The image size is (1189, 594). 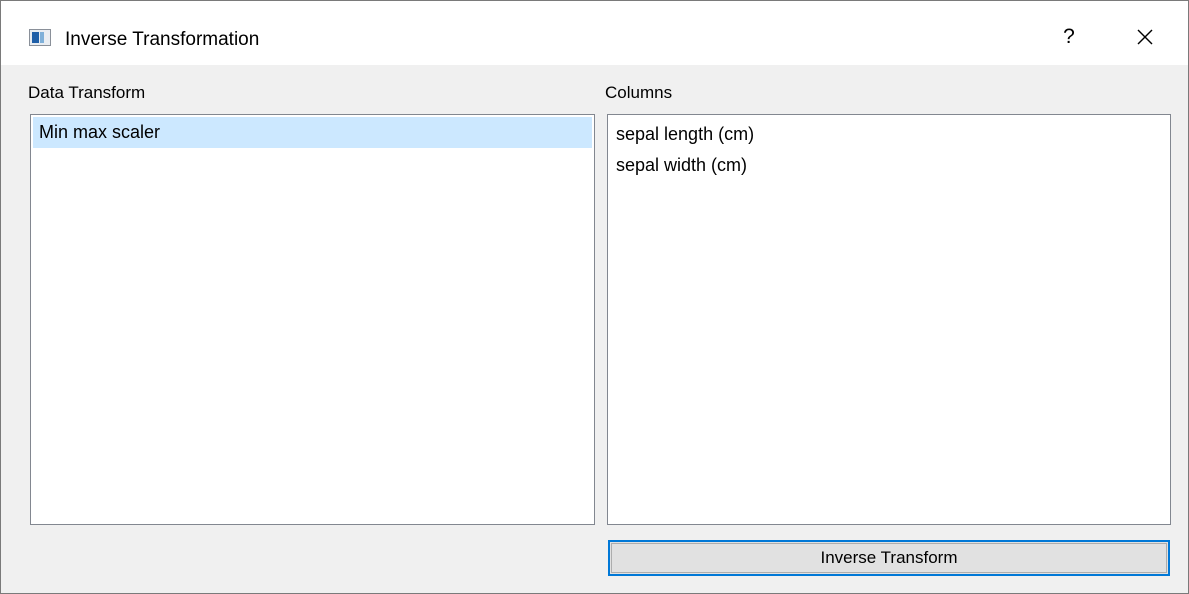 I want to click on window-title: Inverse Transformation, so click(x=162, y=39).